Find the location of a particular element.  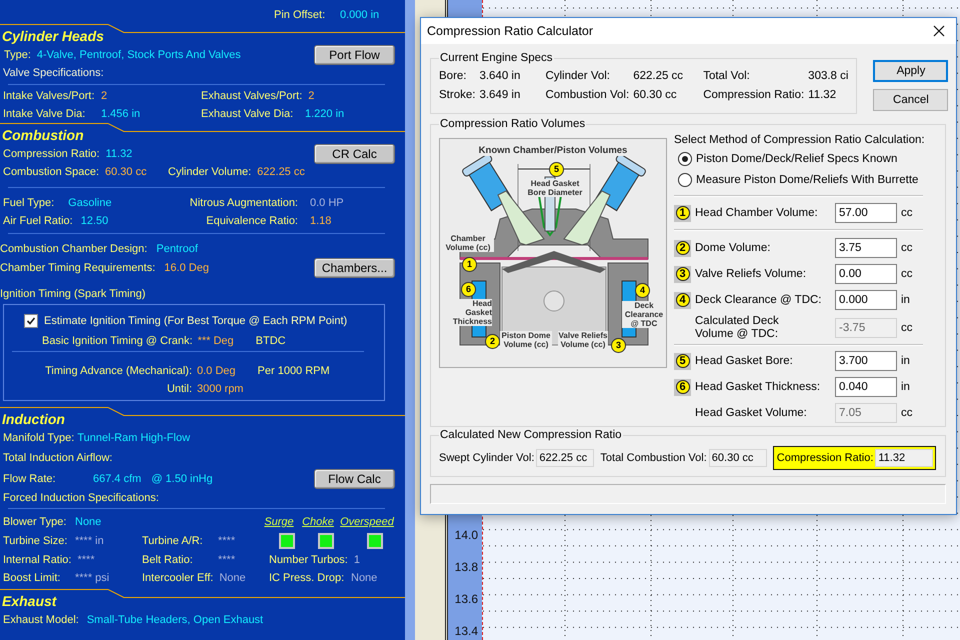

field-value: 1.18 is located at coordinates (321, 221).